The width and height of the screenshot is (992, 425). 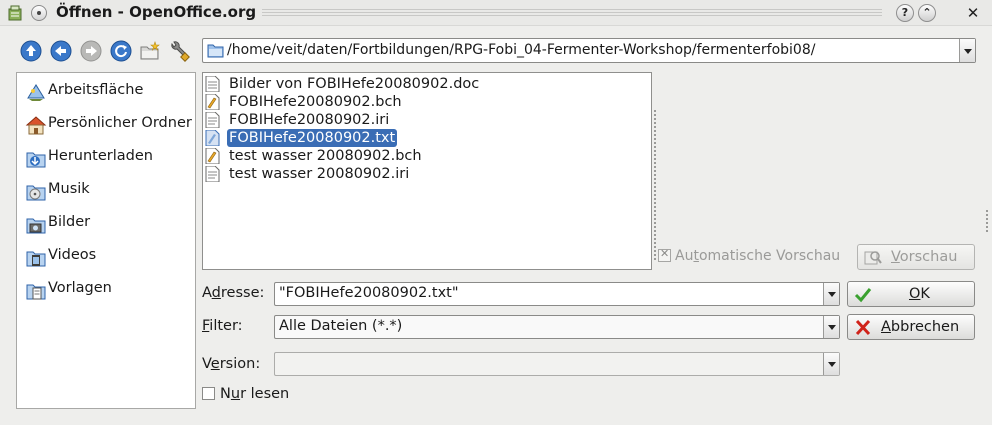 What do you see at coordinates (341, 326) in the screenshot?
I see `filter-value: Alle Dateien (*.*)` at bounding box center [341, 326].